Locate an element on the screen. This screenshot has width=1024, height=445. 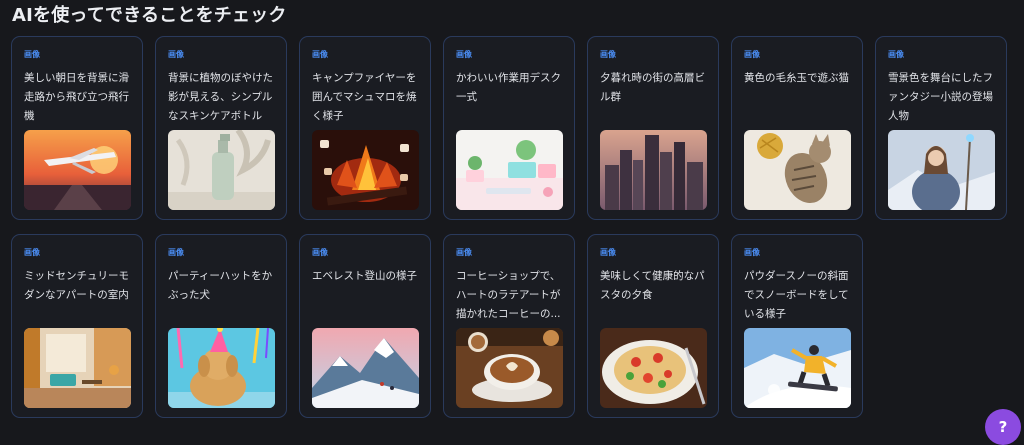
card-title: パウダースノーの斜面でスノーボードをしている様子 is located at coordinates (796, 295).